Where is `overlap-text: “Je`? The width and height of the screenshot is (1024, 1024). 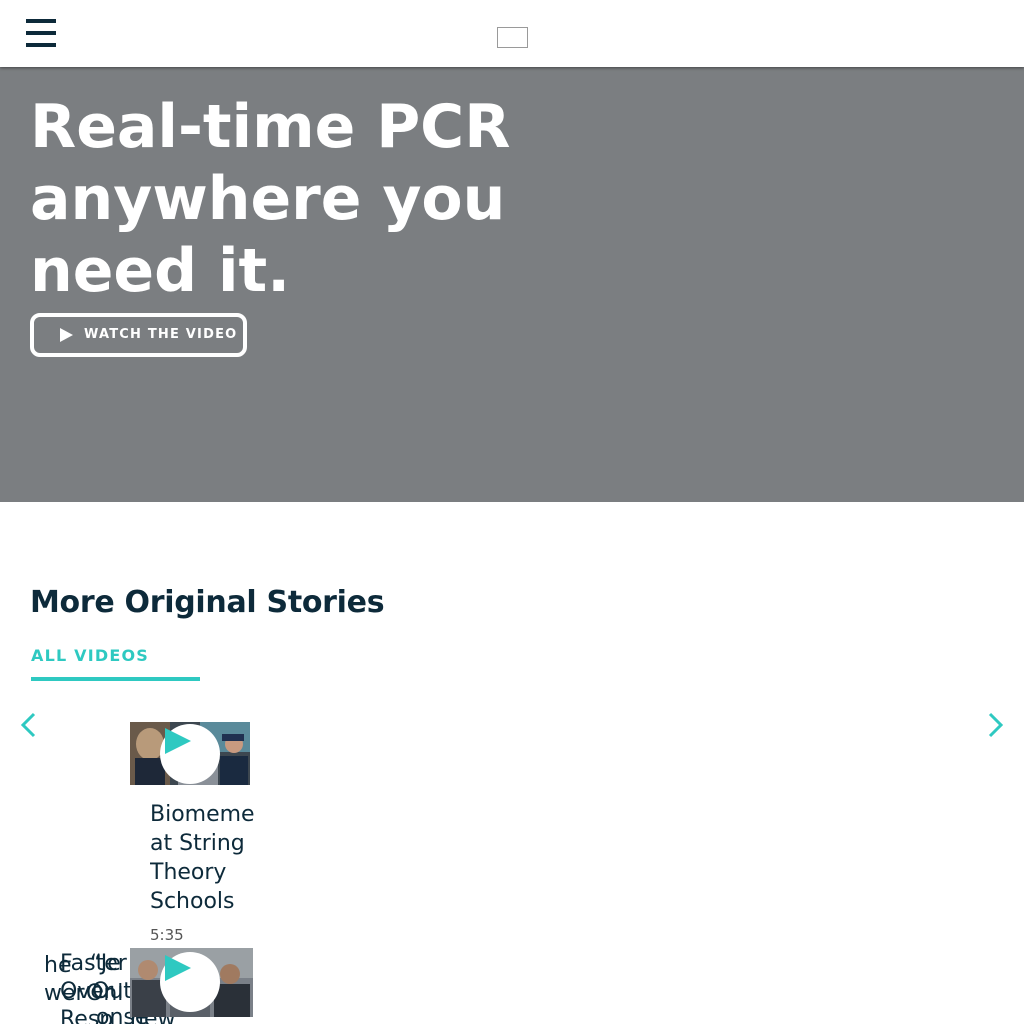
overlap-text: “Je is located at coordinates (105, 963).